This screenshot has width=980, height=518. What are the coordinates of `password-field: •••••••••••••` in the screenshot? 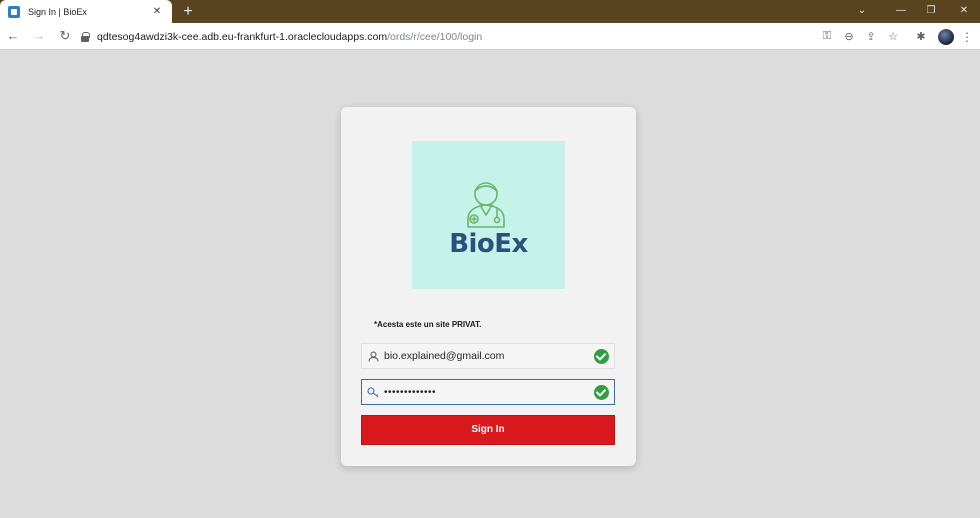 It's located at (488, 392).